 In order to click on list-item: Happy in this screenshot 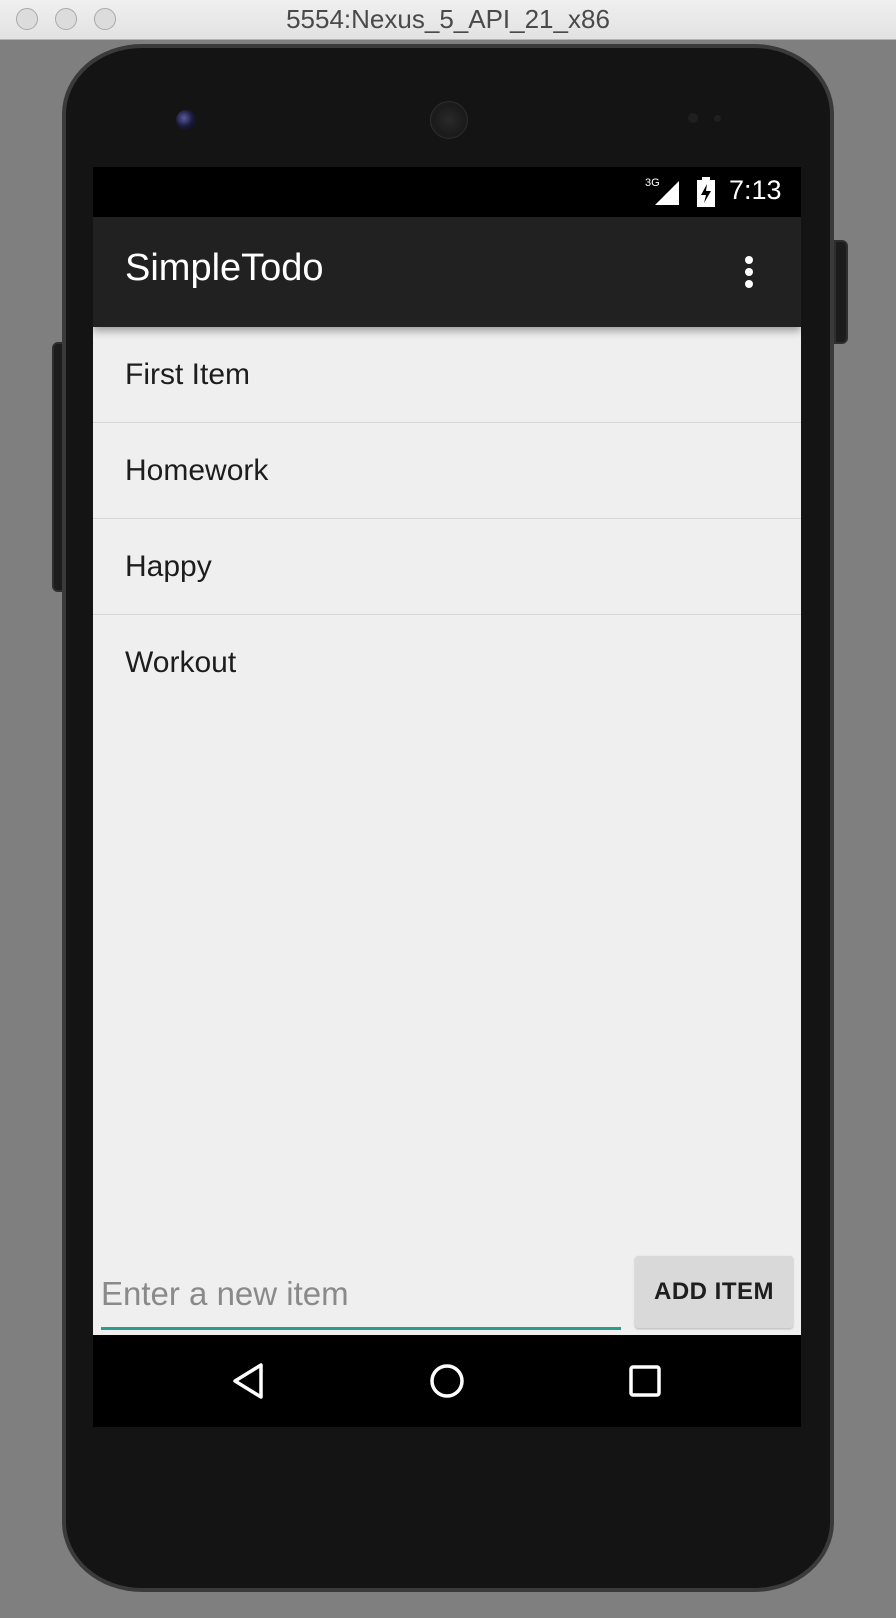, I will do `click(447, 567)`.